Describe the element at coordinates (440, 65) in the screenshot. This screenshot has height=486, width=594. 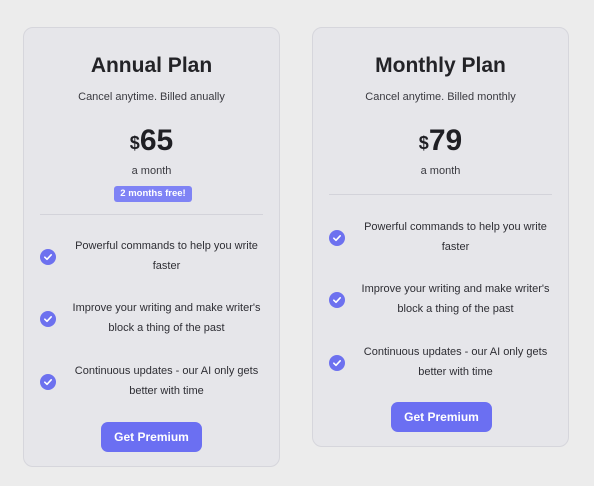
I see `plan-title: Monthly Plan` at that location.